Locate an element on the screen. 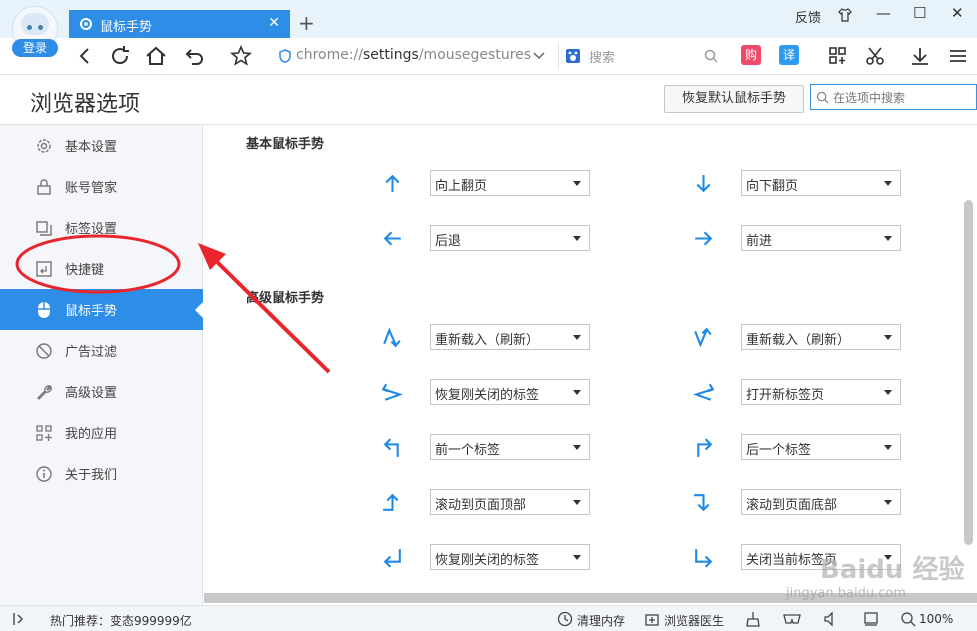 The height and width of the screenshot is (631, 977). gesture-left-icon is located at coordinates (392, 238).